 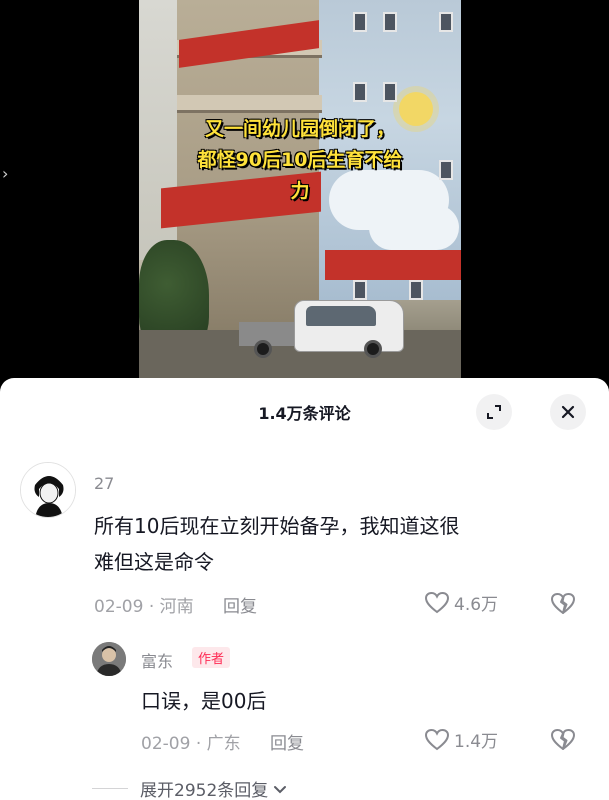 I want to click on avatar-photo, so click(x=109, y=659).